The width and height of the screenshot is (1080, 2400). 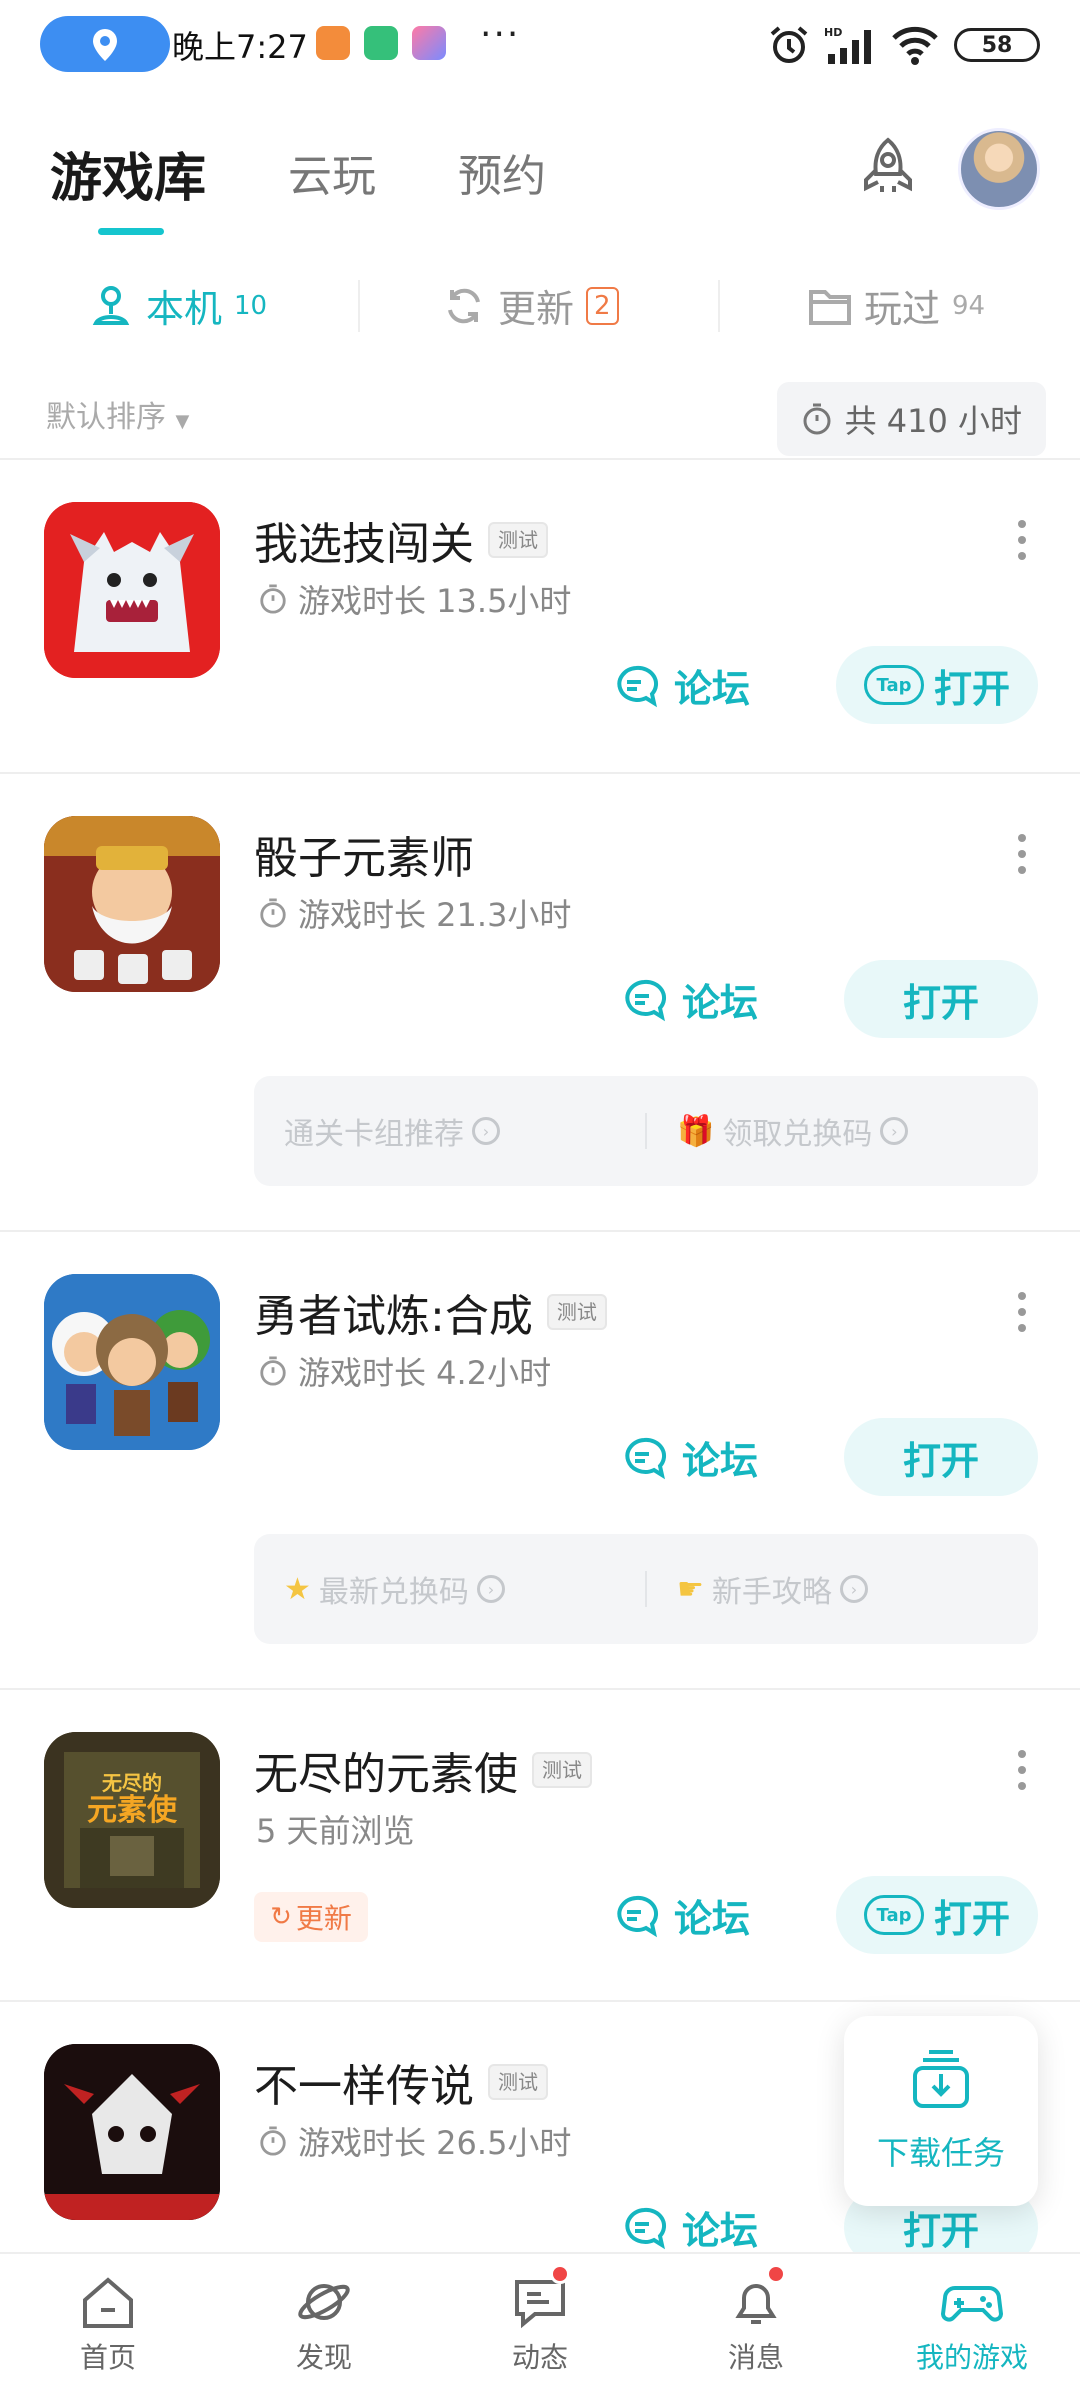 What do you see at coordinates (324, 2302) in the screenshot?
I see `planet-icon` at bounding box center [324, 2302].